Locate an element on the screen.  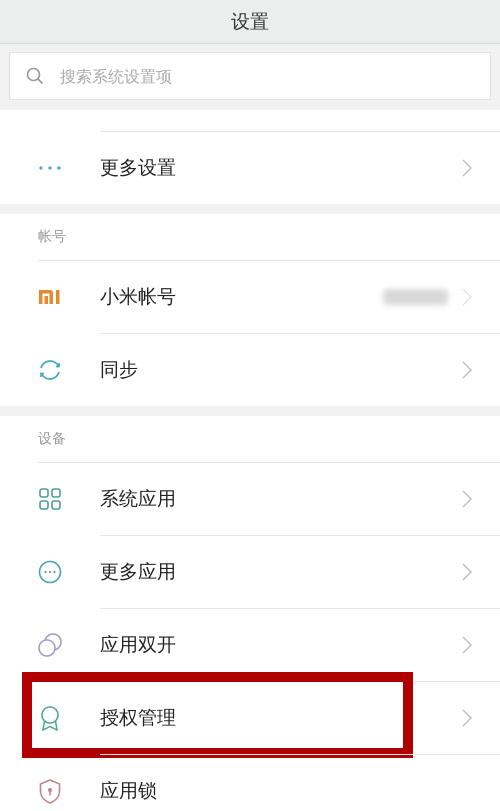
settings-row: 更多应用 is located at coordinates (250, 572).